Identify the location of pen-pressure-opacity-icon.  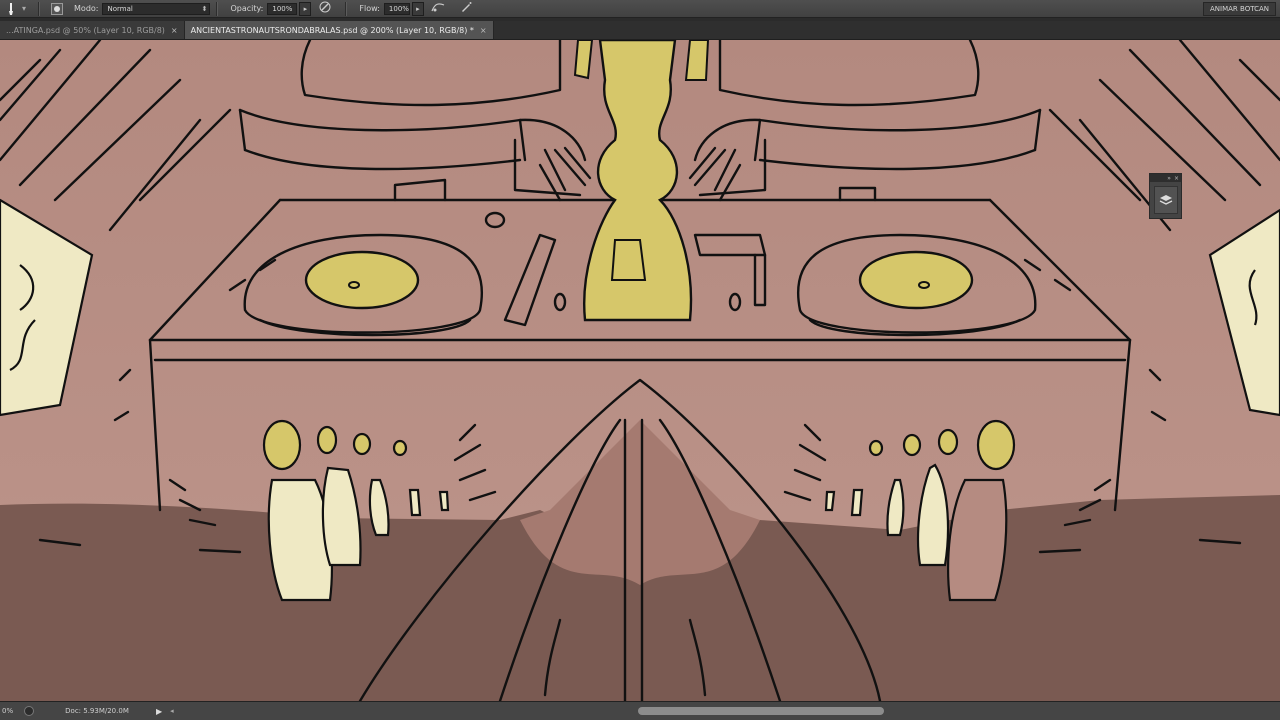
(325, 8).